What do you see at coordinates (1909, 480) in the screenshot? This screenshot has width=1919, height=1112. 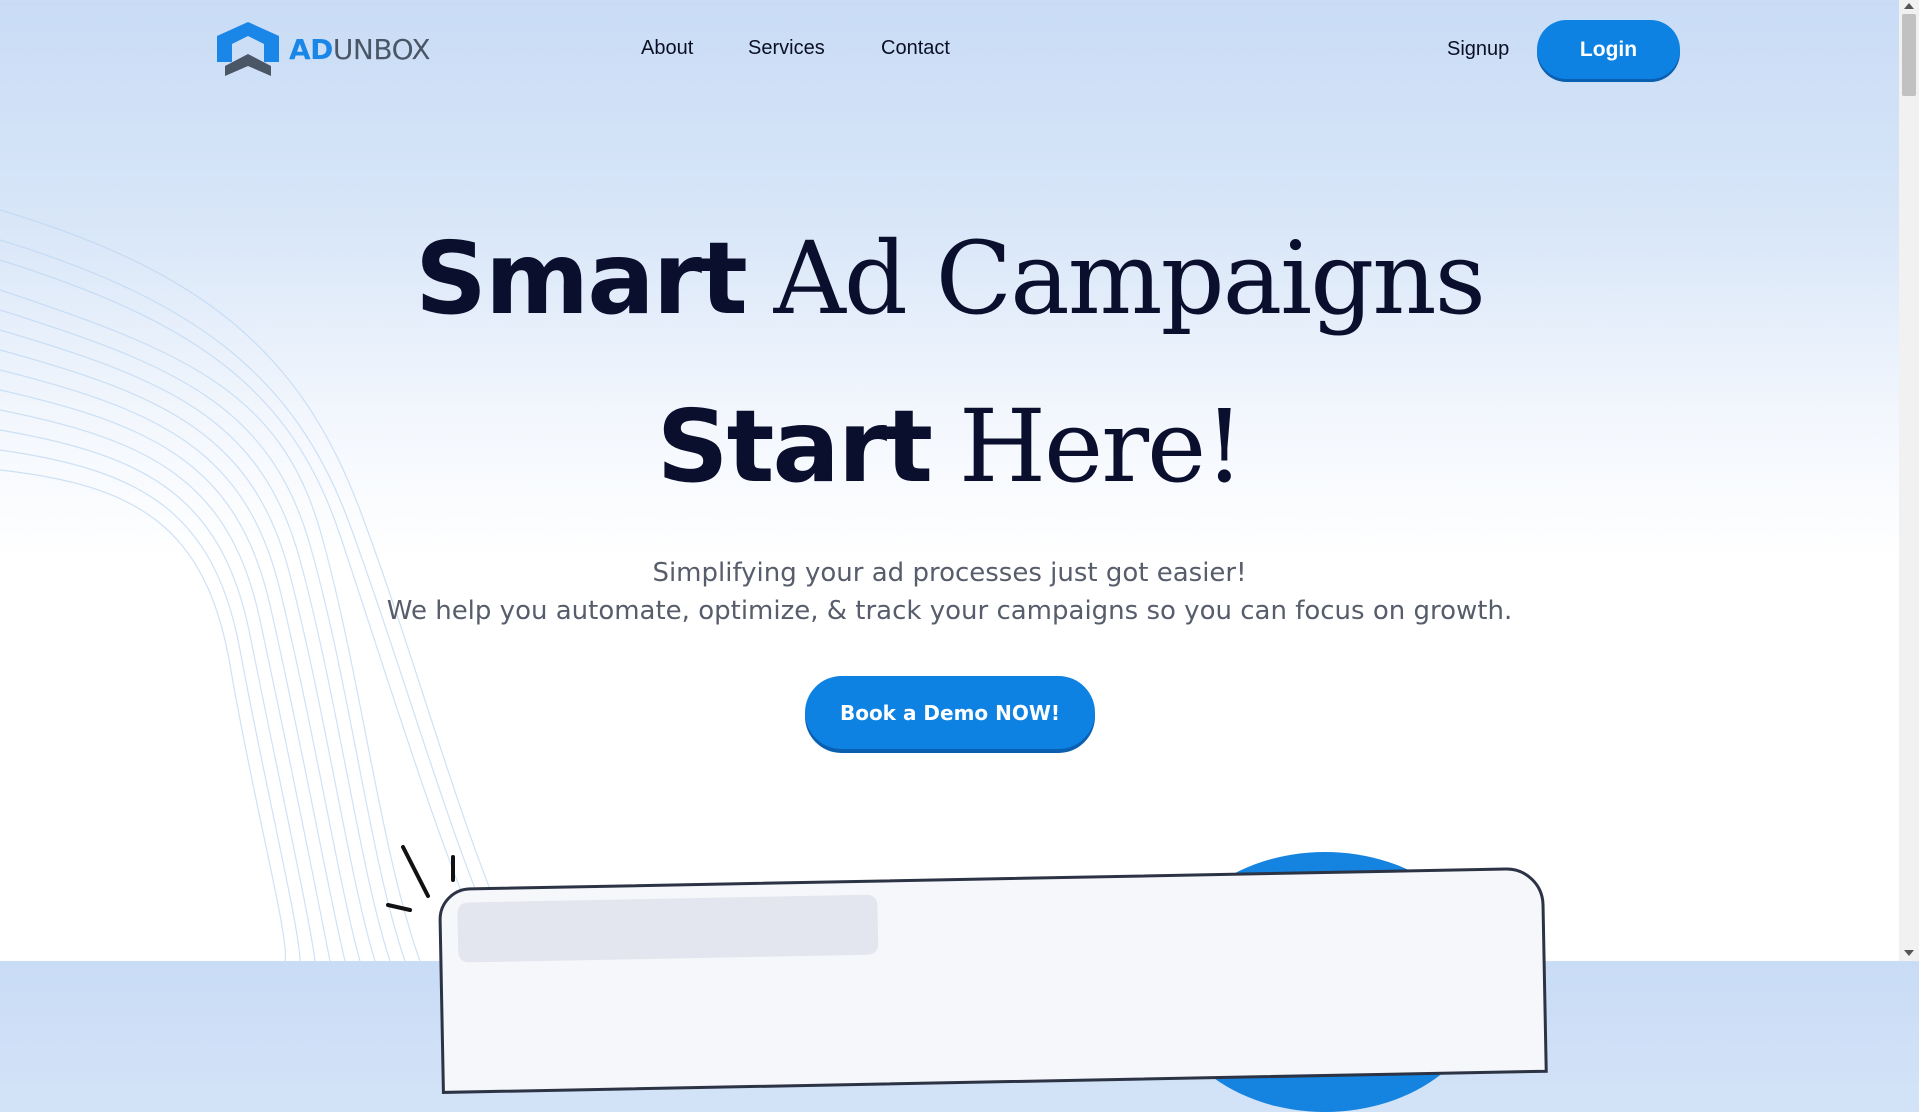 I see `page-scrollbar` at bounding box center [1909, 480].